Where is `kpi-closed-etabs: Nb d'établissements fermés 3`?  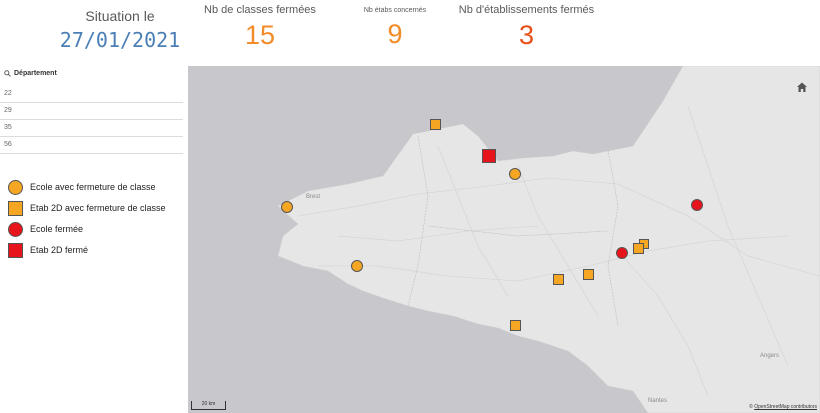
kpi-closed-etabs: Nb d'établissements fermés 3 is located at coordinates (526, 27).